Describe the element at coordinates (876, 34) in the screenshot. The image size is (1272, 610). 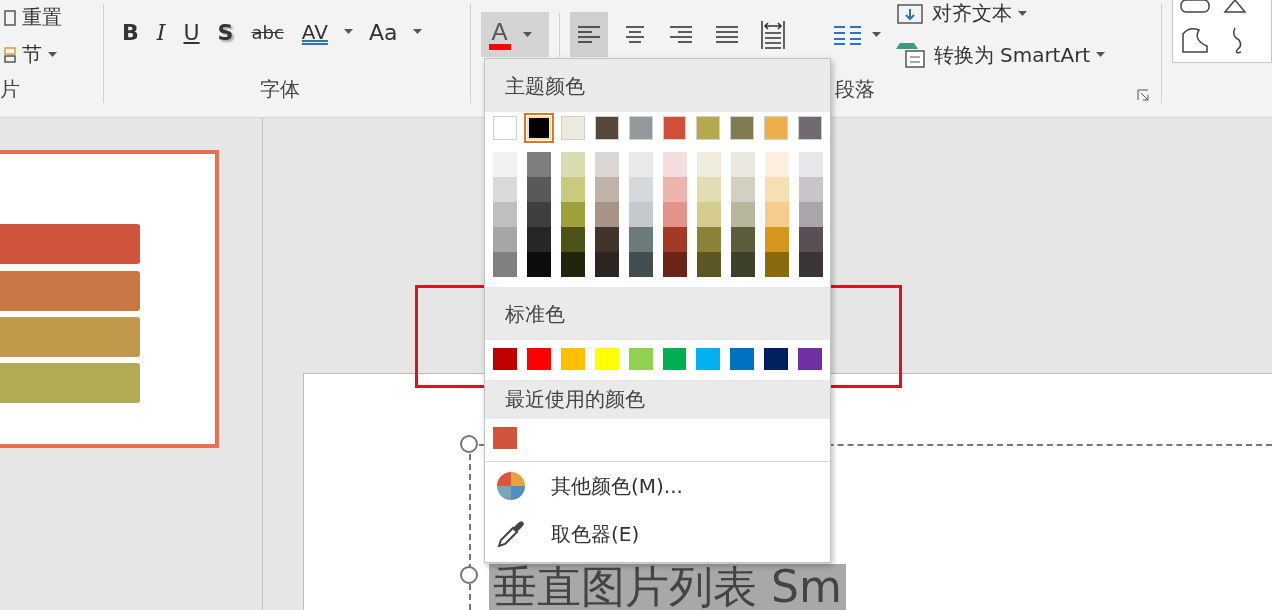
I see `caret-icon` at that location.